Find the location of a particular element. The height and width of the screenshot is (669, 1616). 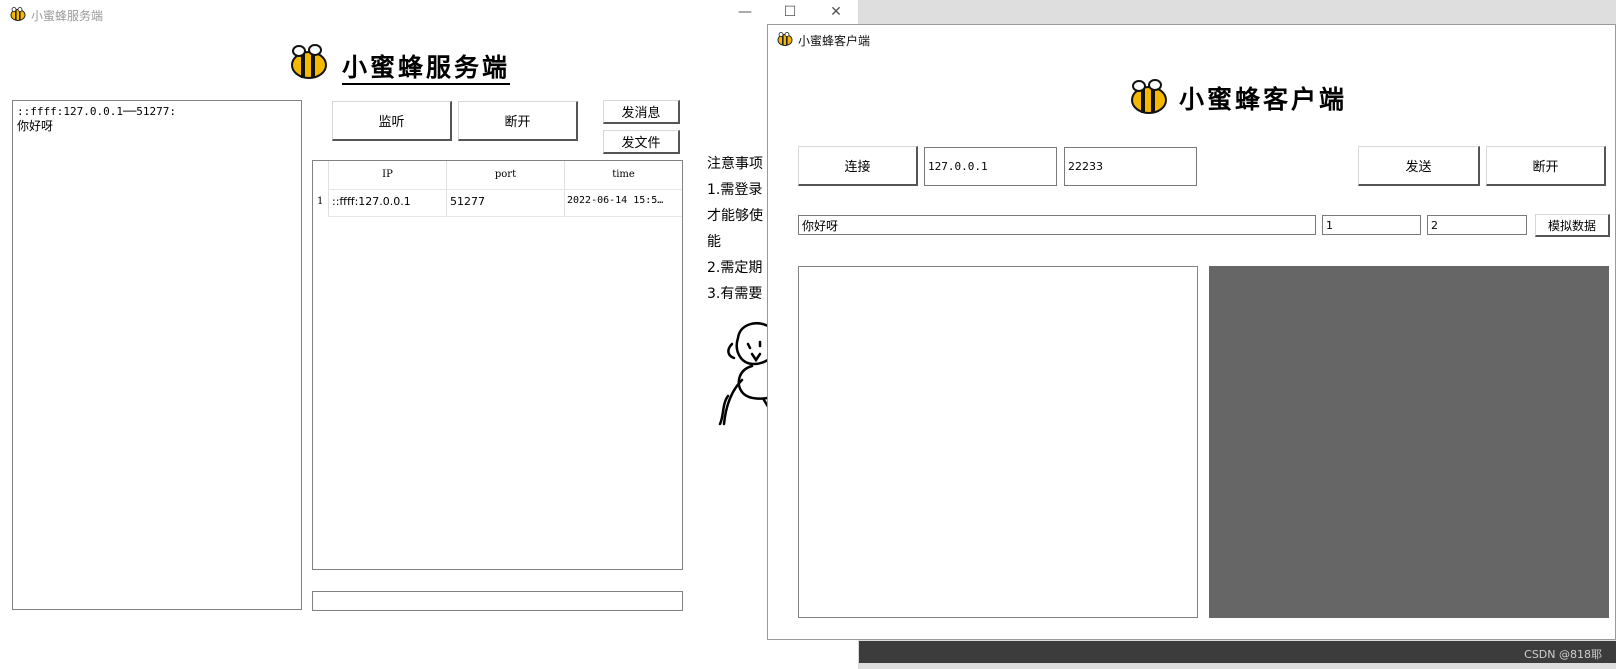

server-heading: 小蜜蜂服务端 is located at coordinates (426, 66).